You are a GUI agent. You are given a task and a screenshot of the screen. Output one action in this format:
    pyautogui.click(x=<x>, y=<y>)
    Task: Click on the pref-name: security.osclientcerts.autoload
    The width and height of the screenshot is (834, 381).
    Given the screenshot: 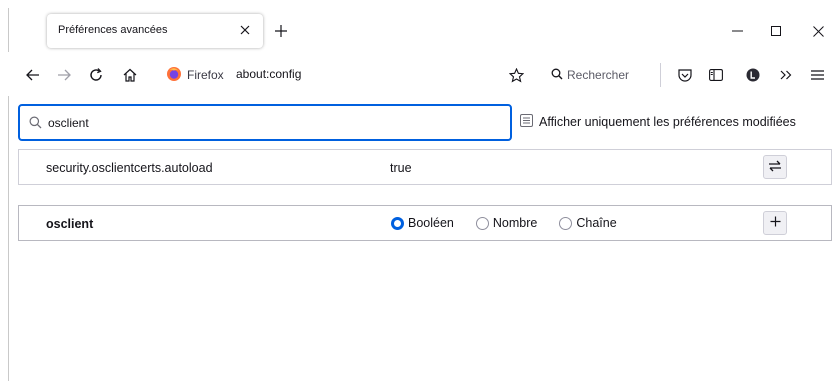 What is the action you would take?
    pyautogui.click(x=129, y=168)
    